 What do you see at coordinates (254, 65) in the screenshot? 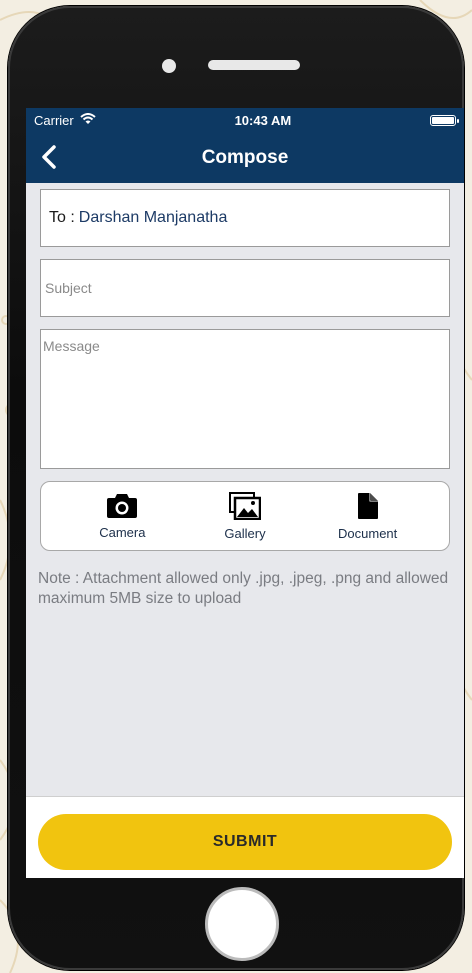
I see `earpiece-speaker` at bounding box center [254, 65].